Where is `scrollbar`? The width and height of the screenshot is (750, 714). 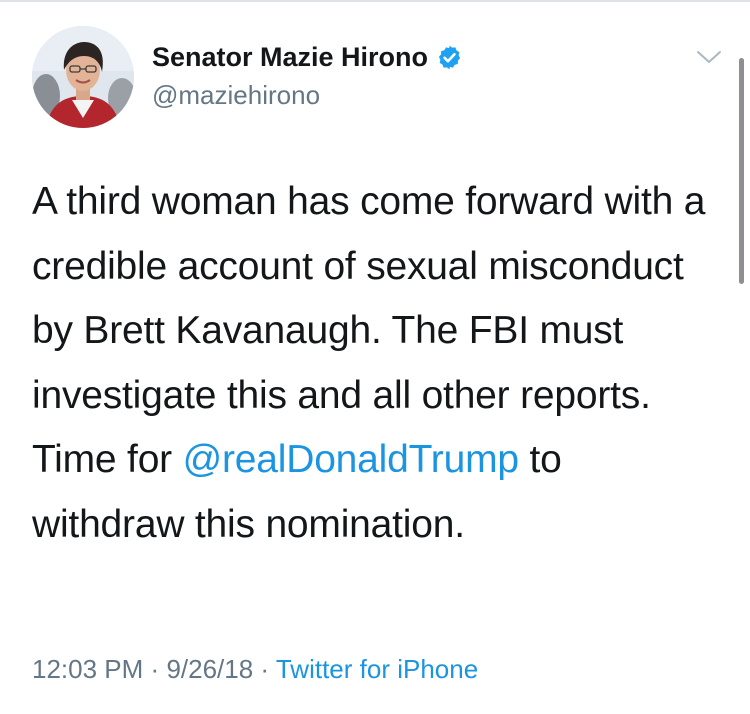
scrollbar is located at coordinates (741, 171).